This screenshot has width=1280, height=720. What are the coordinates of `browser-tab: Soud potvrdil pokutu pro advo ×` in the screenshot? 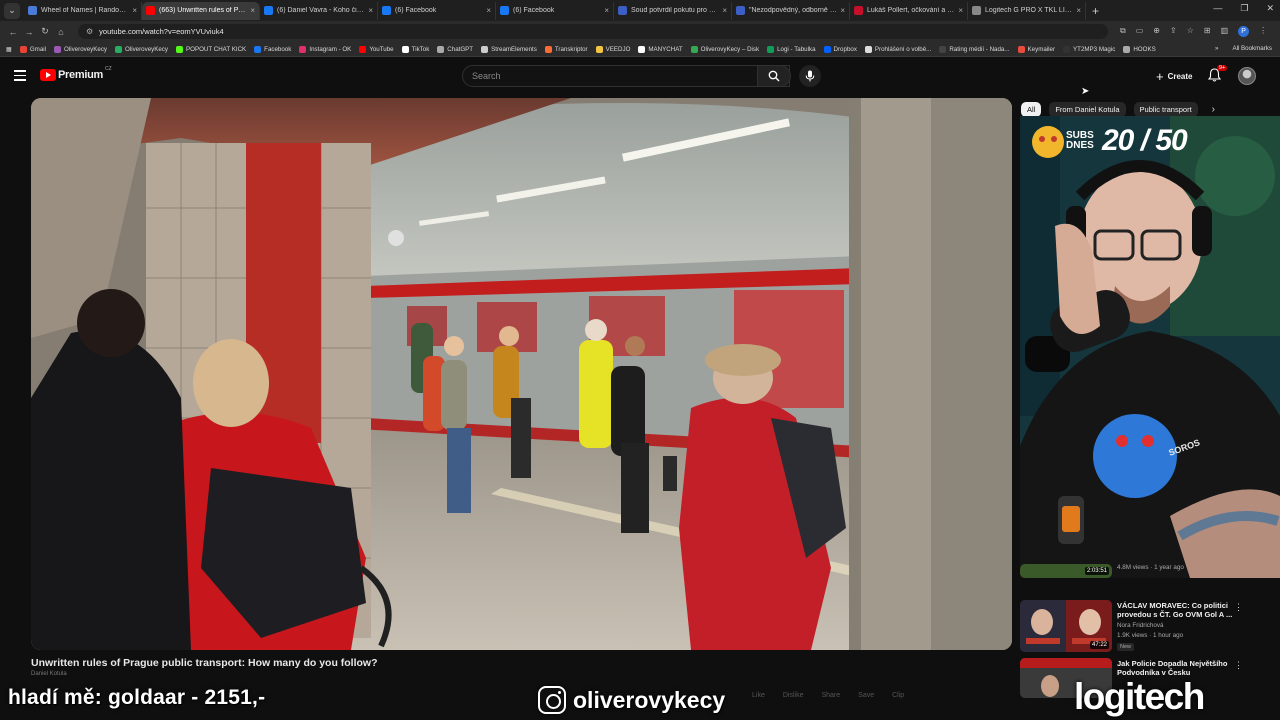 It's located at (673, 10).